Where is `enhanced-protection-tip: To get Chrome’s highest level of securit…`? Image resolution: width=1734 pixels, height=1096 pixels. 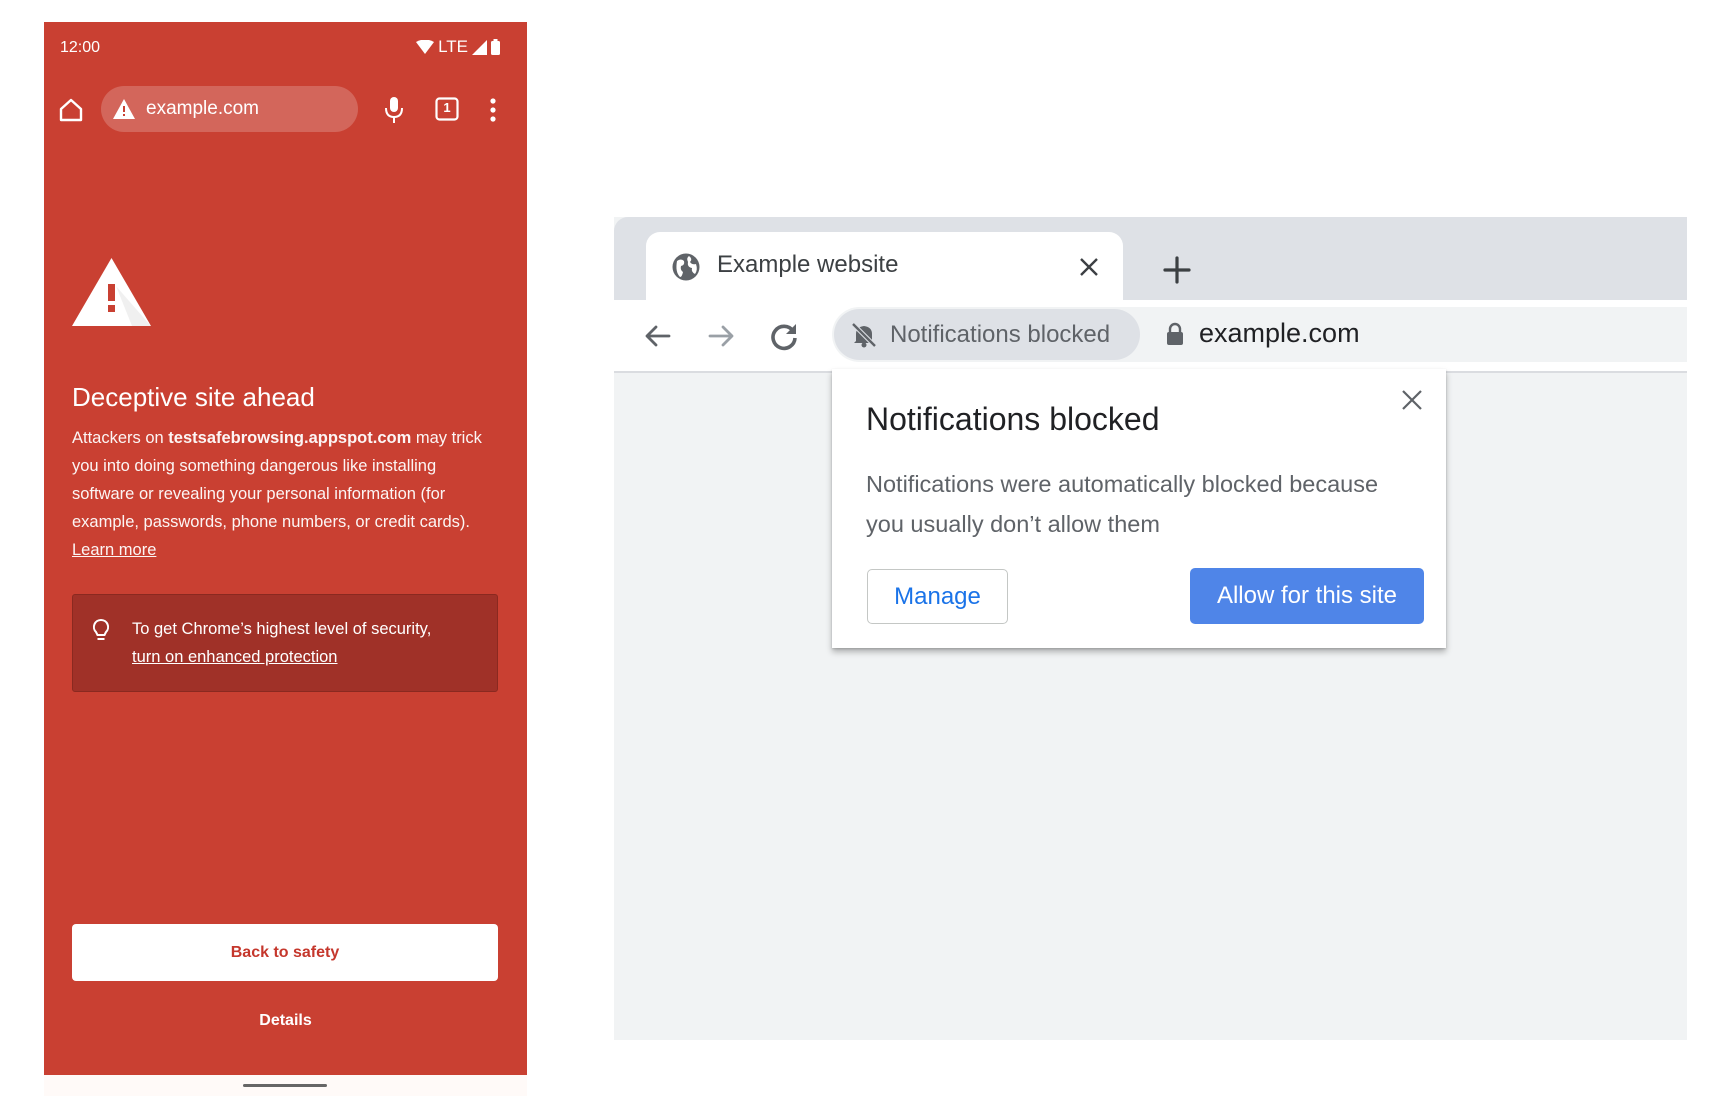
enhanced-protection-tip: To get Chrome’s highest level of securit… is located at coordinates (285, 643).